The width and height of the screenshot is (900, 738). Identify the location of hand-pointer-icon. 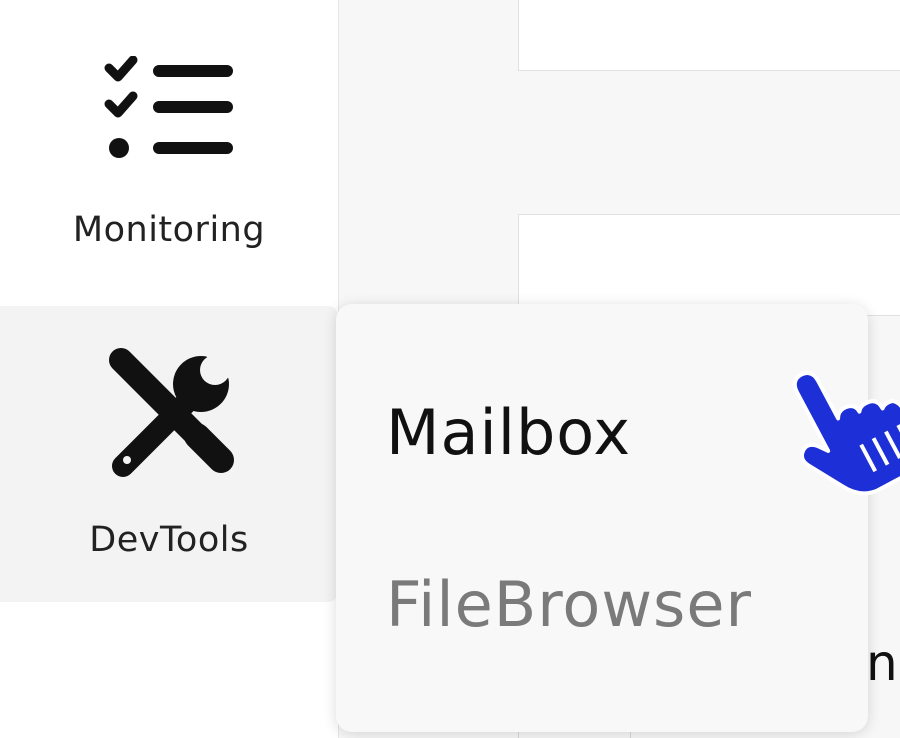
(846, 433).